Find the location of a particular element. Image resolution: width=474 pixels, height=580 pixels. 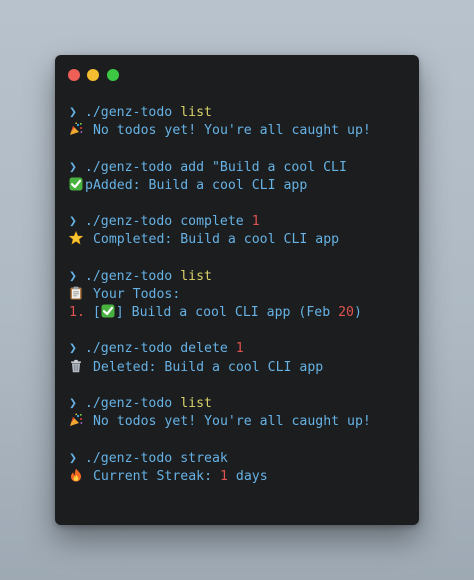

output-text: Your Todos: is located at coordinates (136, 294).